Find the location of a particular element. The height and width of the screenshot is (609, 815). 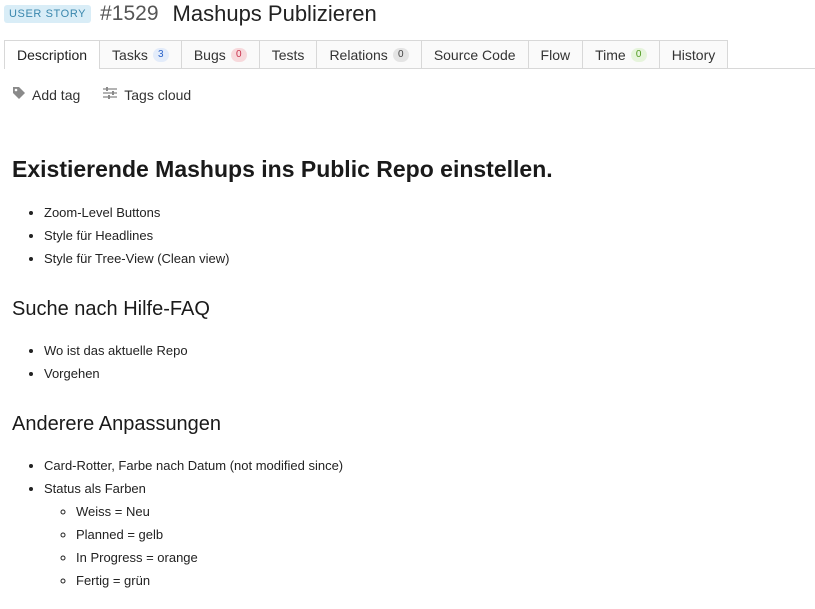

list-item: Weiss = Neu is located at coordinates (435, 511).